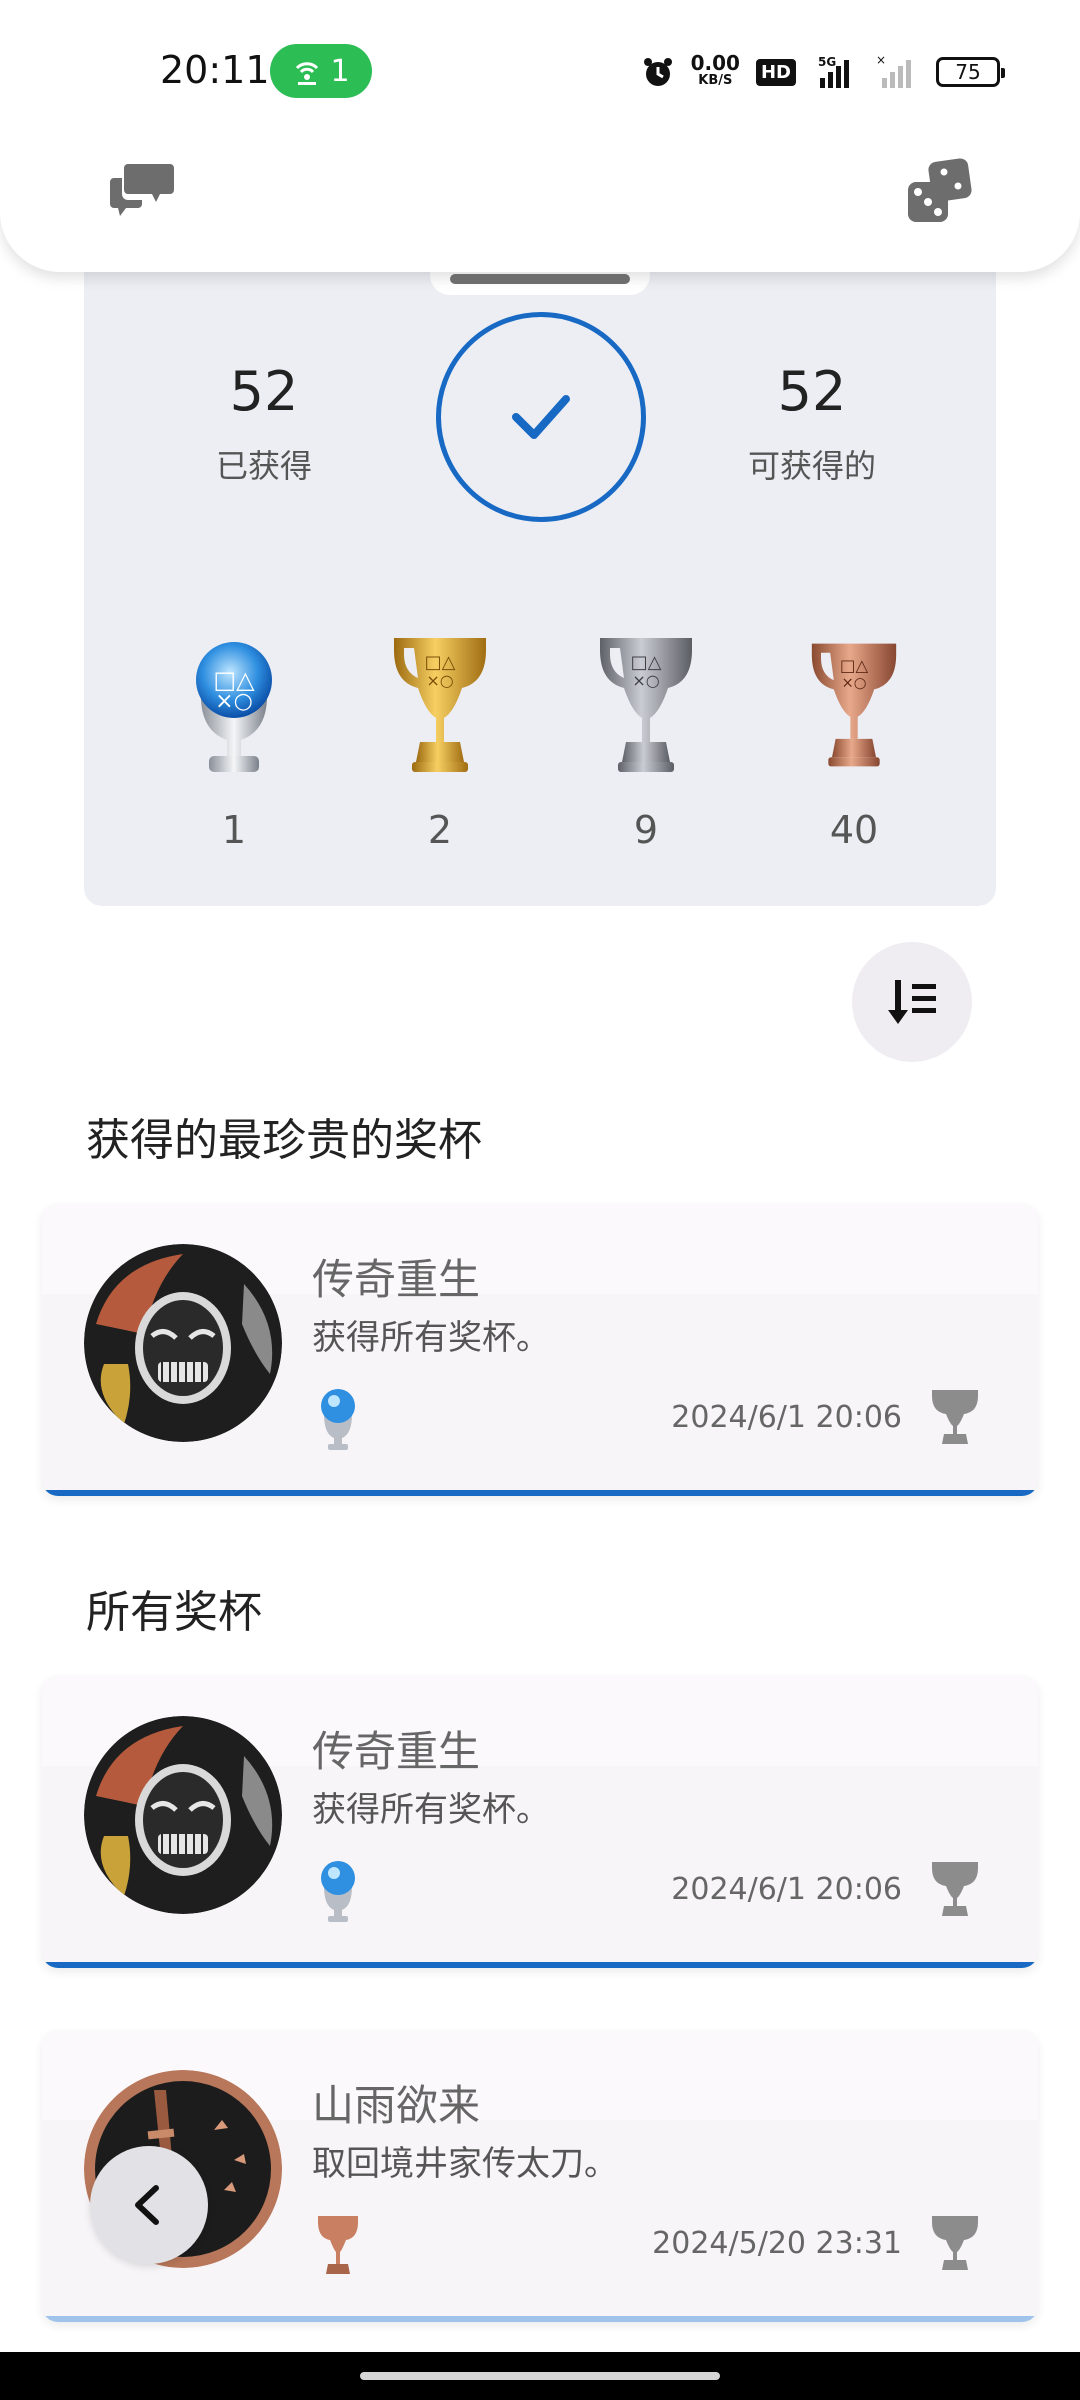  Describe the element at coordinates (215, 70) in the screenshot. I see `status-time: 20:11` at that location.